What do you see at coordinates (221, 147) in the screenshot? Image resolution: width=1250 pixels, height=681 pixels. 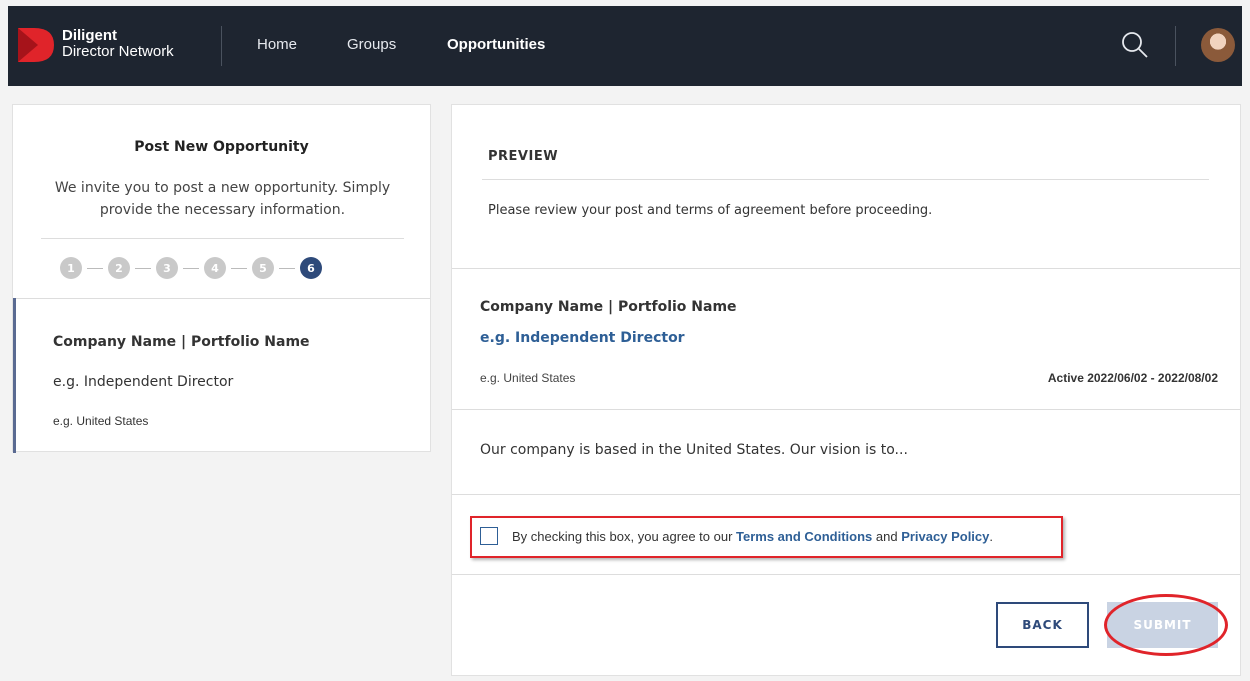 I see `panel-title: Post New Opportunity` at bounding box center [221, 147].